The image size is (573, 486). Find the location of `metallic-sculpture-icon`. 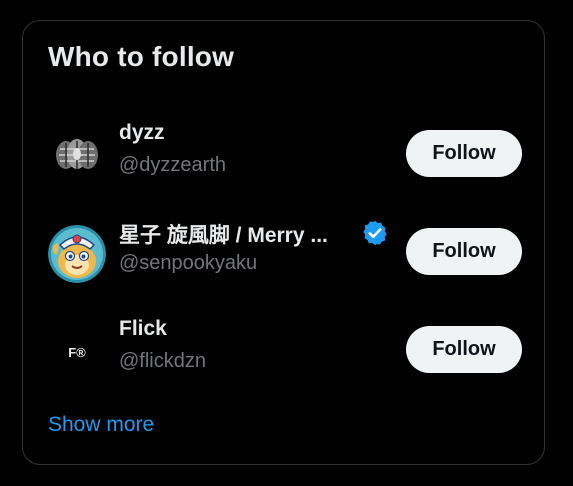

metallic-sculpture-icon is located at coordinates (77, 156).